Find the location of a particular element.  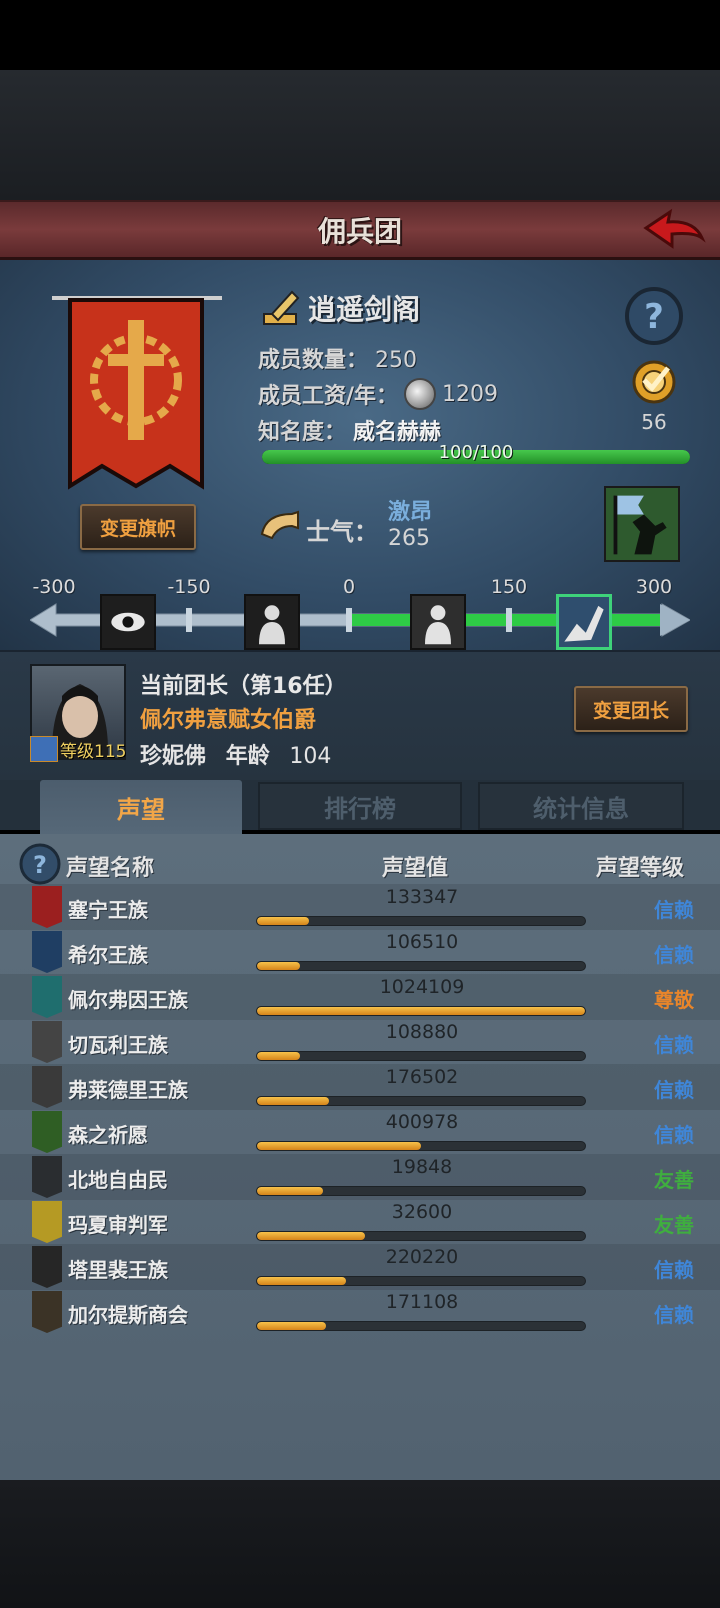

morale-despair-icon is located at coordinates (128, 622).